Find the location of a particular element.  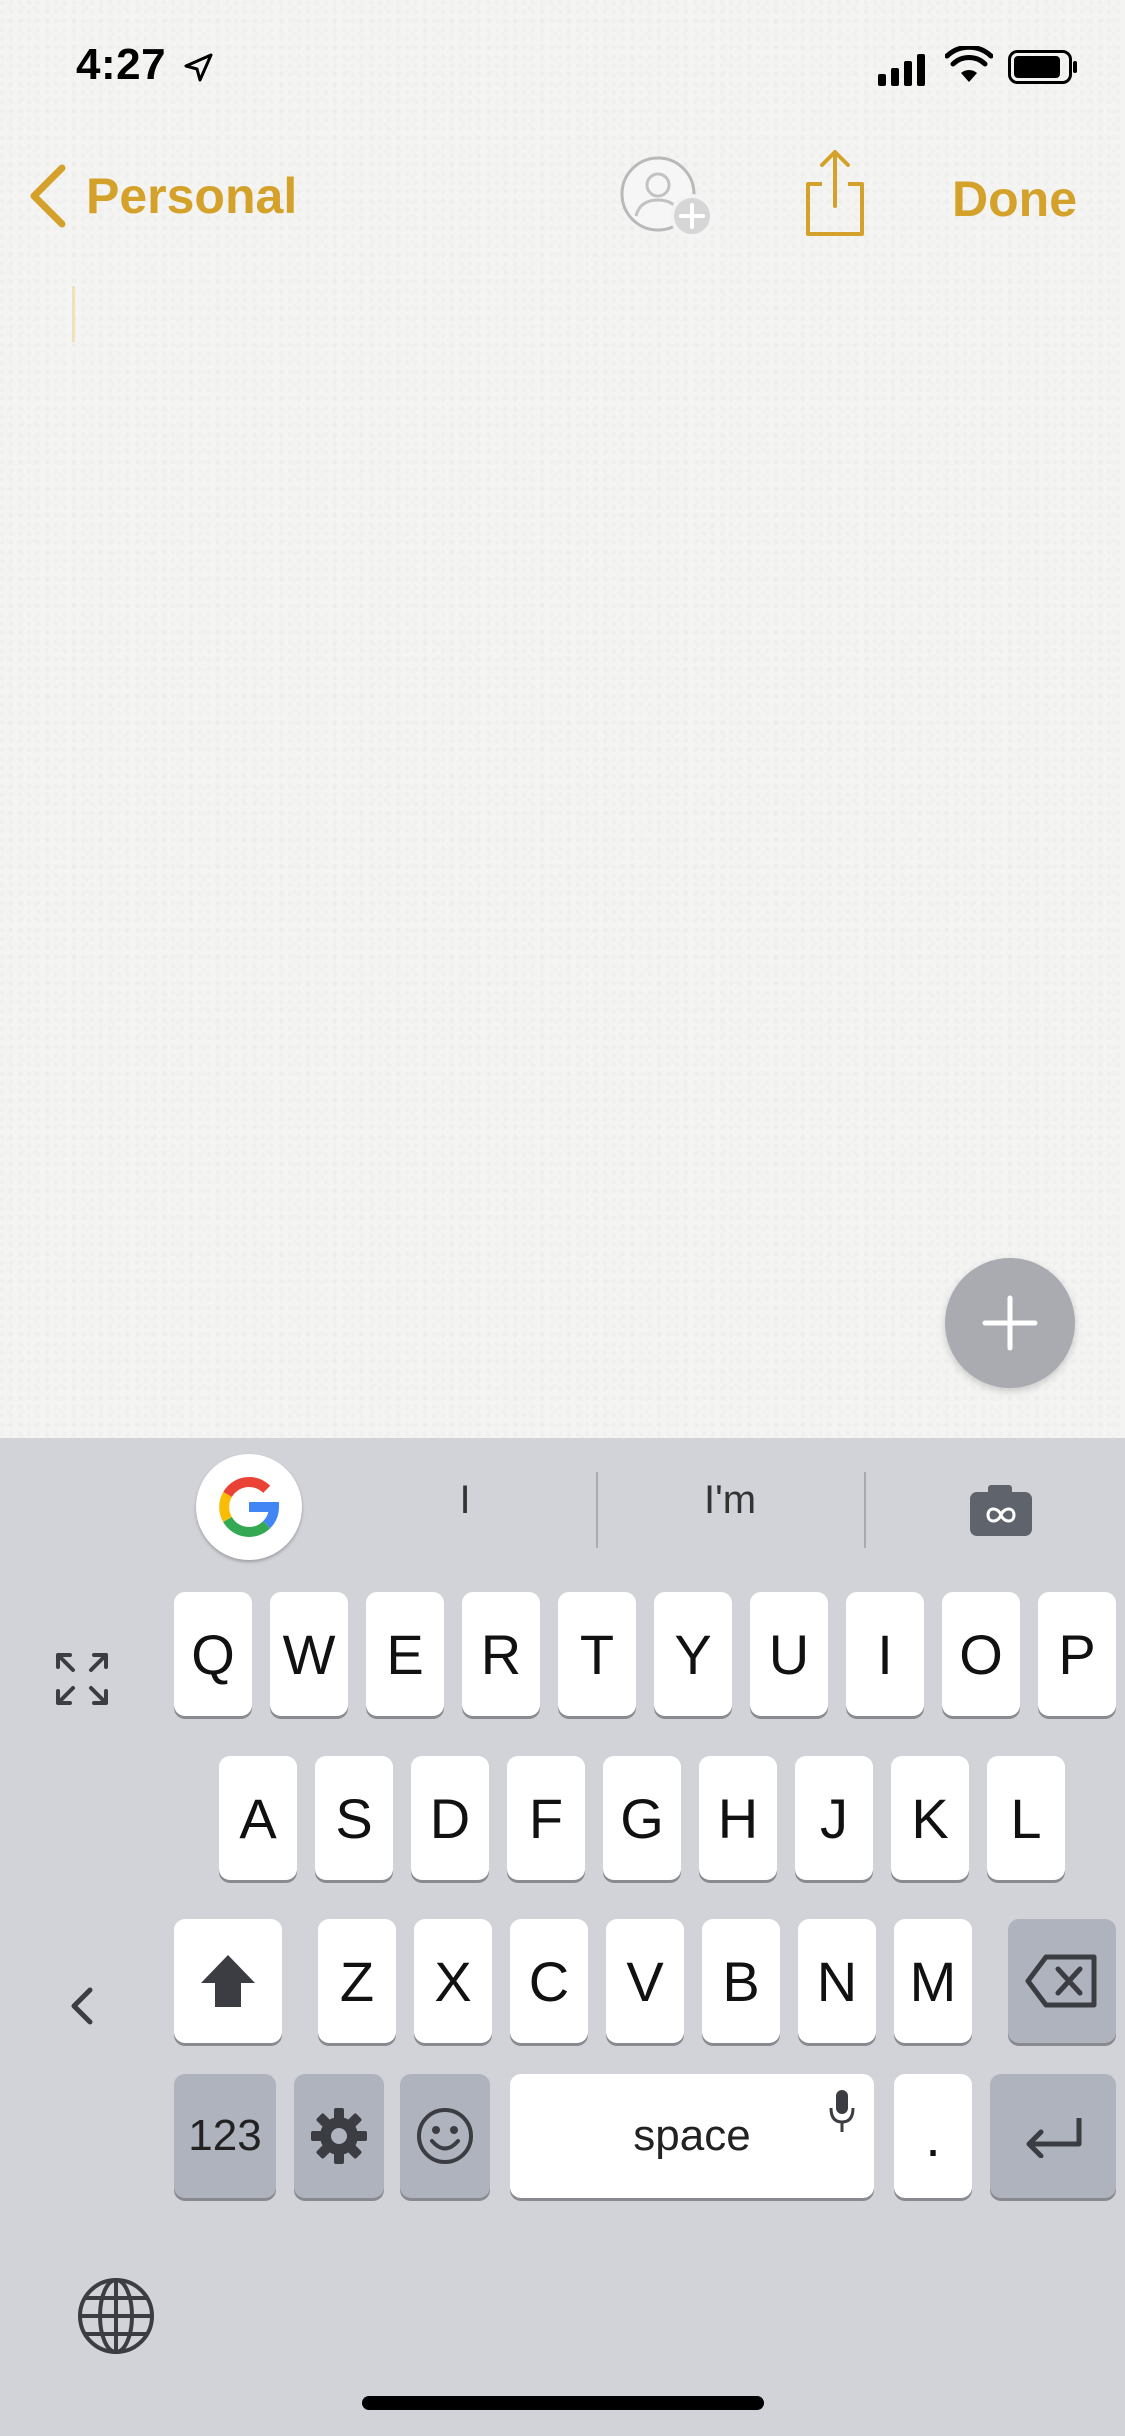

key-h: H is located at coordinates (738, 1818).